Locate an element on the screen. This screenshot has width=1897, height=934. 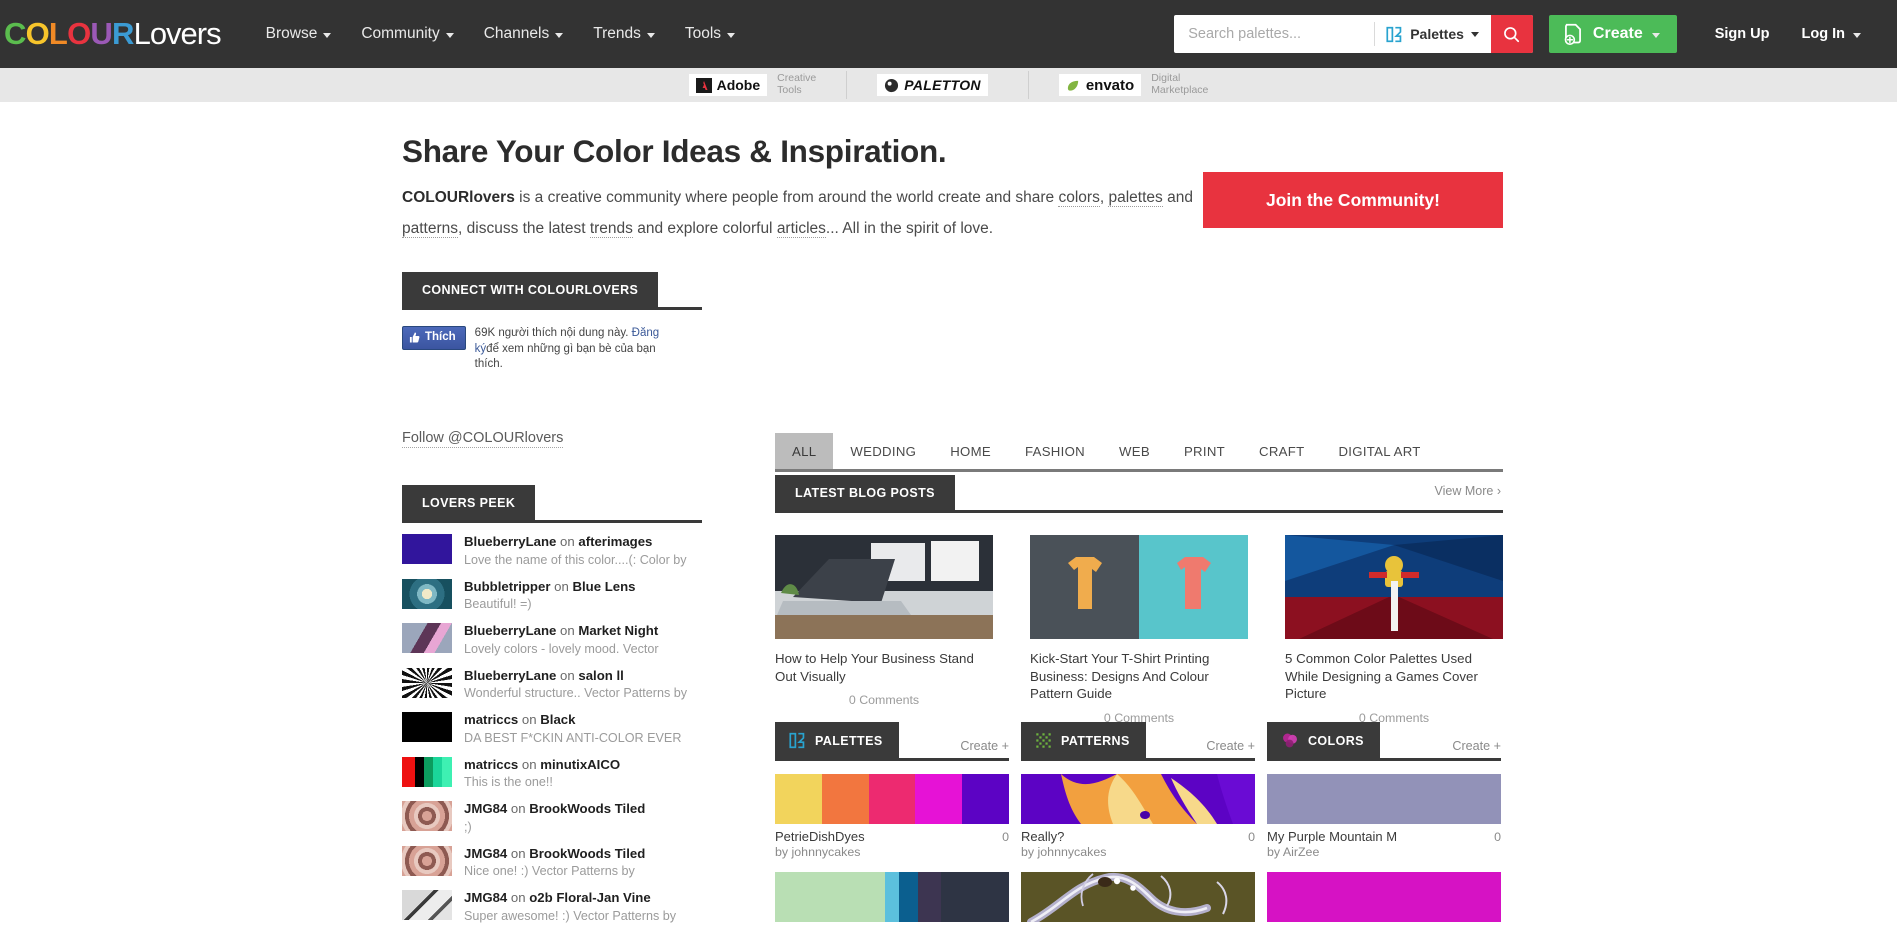
colors-item: My Purple Mountain M 0 by AirZee is located at coordinates (1384, 816).